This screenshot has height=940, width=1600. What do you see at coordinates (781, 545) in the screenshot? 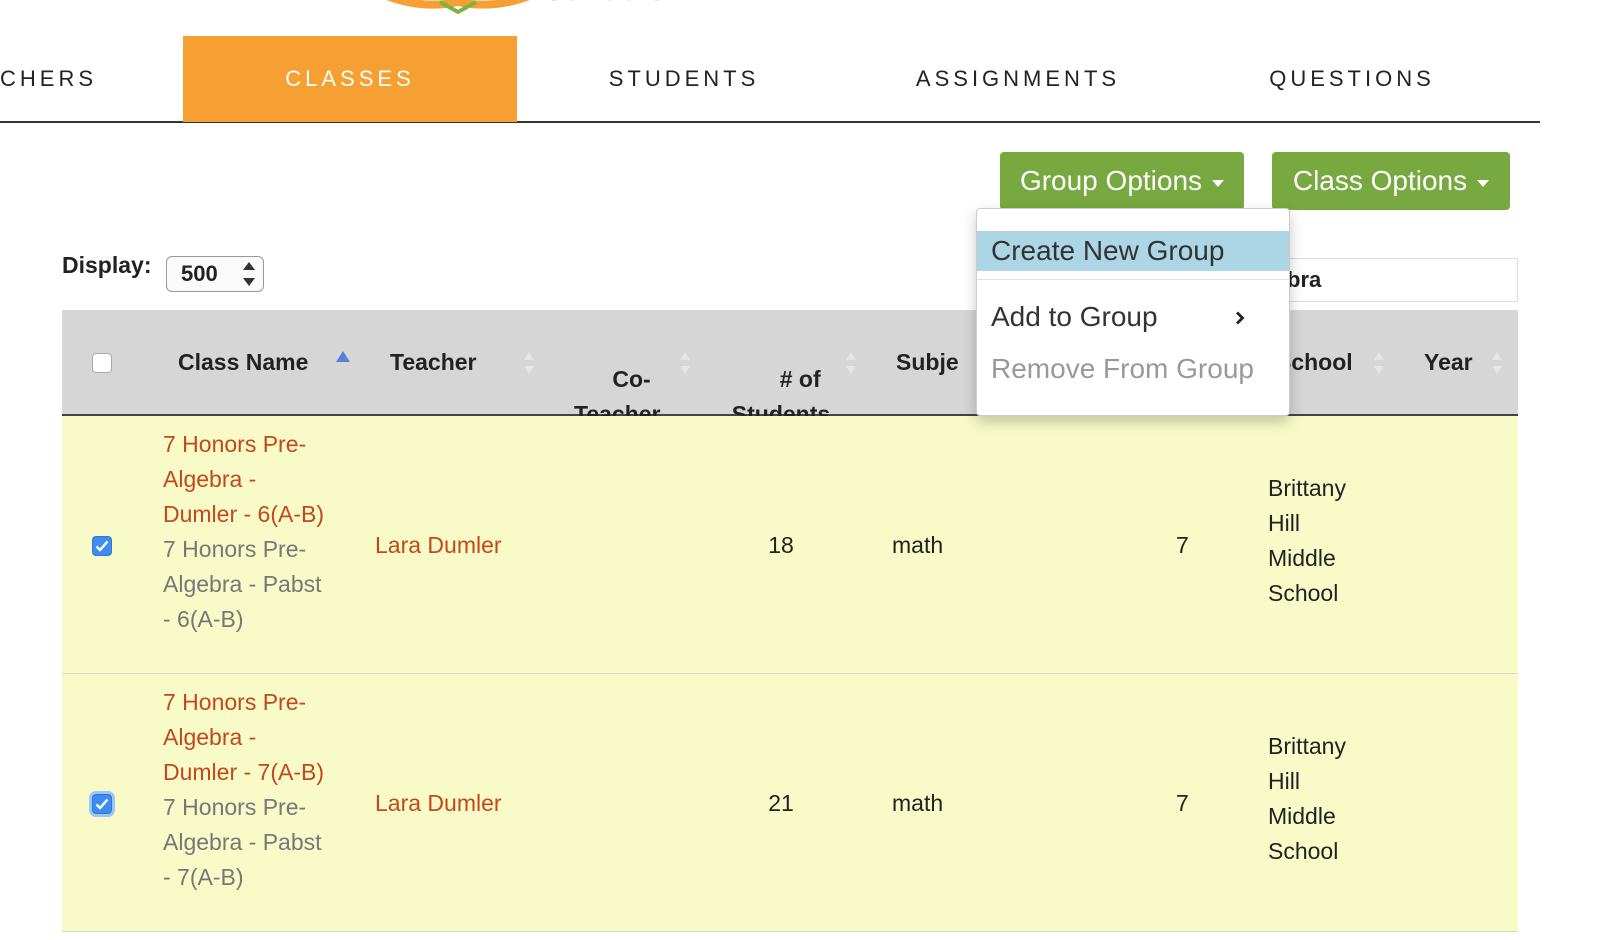
I see `student-count: 18` at bounding box center [781, 545].